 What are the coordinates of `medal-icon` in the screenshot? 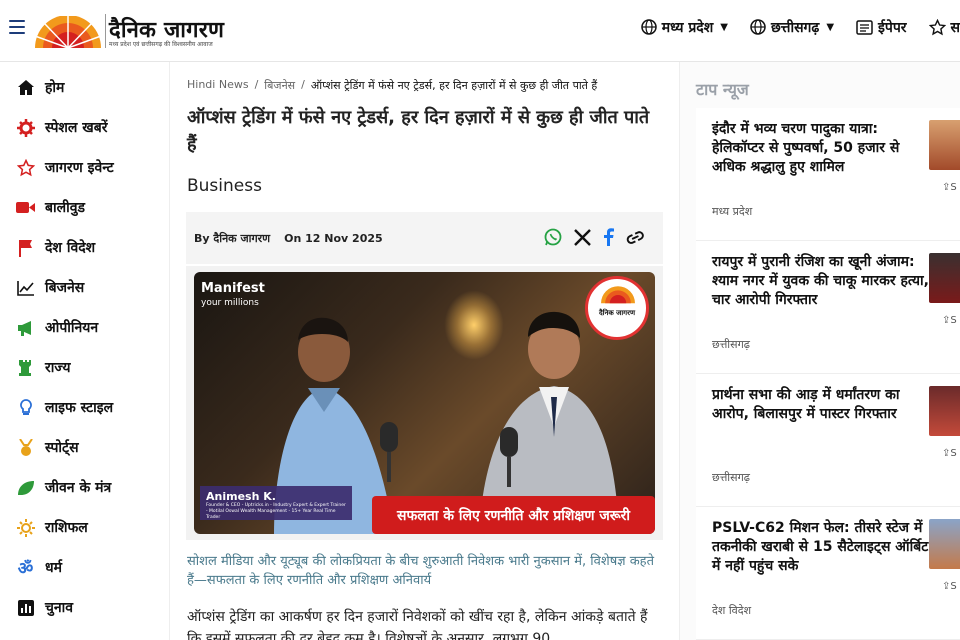 It's located at (25, 447).